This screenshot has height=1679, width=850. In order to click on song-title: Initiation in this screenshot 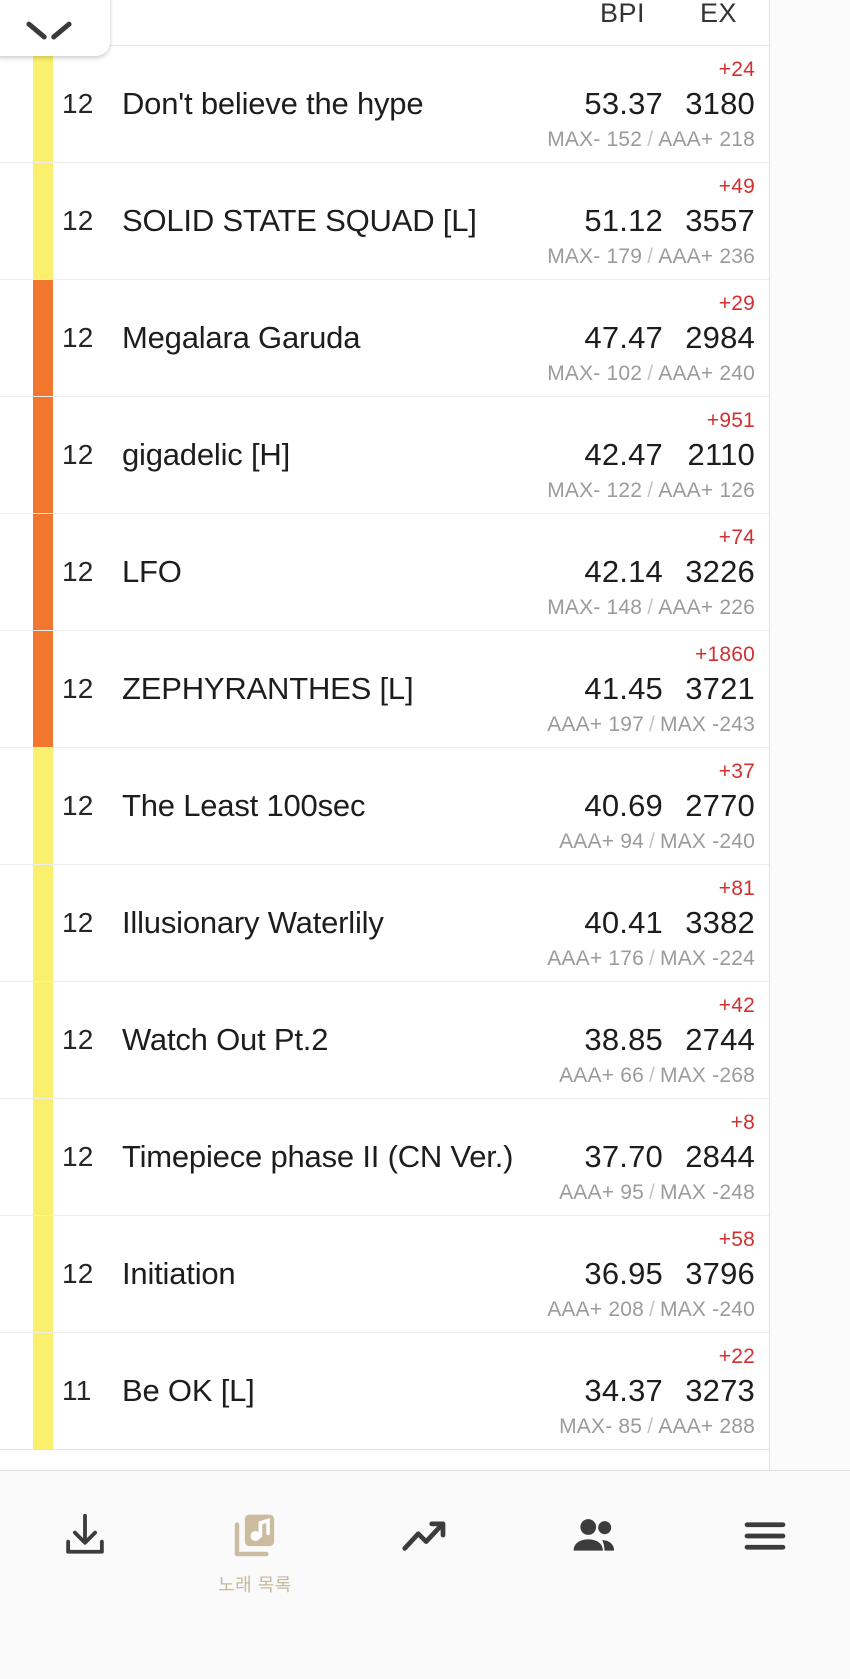, I will do `click(179, 1273)`.